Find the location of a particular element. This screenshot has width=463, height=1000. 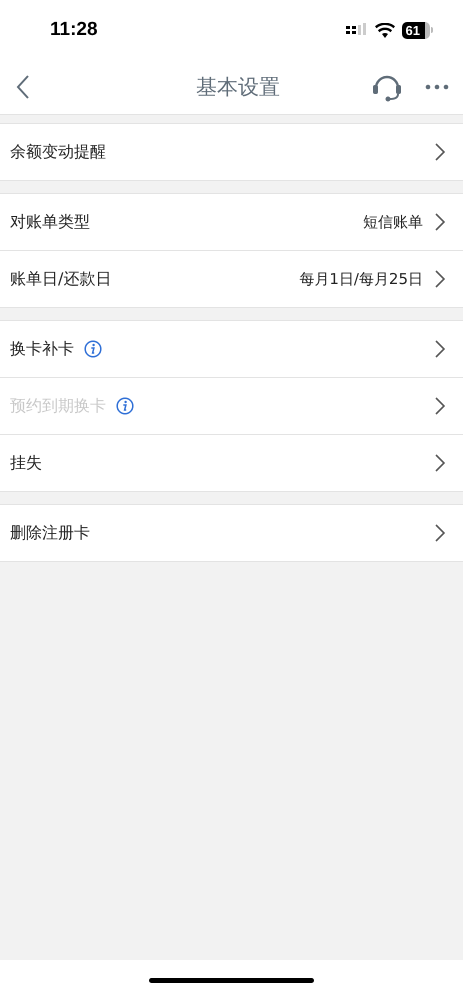

settings-row: 挂失 is located at coordinates (231, 462).